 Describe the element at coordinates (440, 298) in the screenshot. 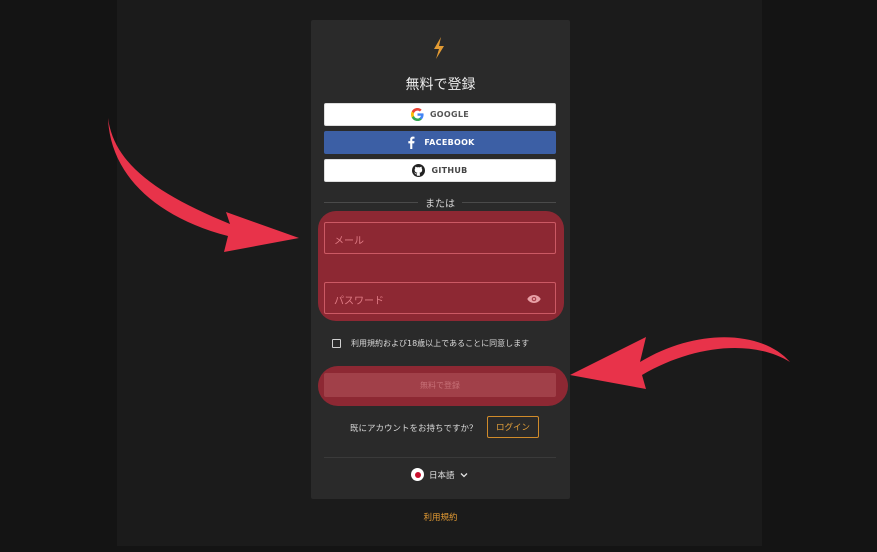

I see `password-field: パスワード` at that location.